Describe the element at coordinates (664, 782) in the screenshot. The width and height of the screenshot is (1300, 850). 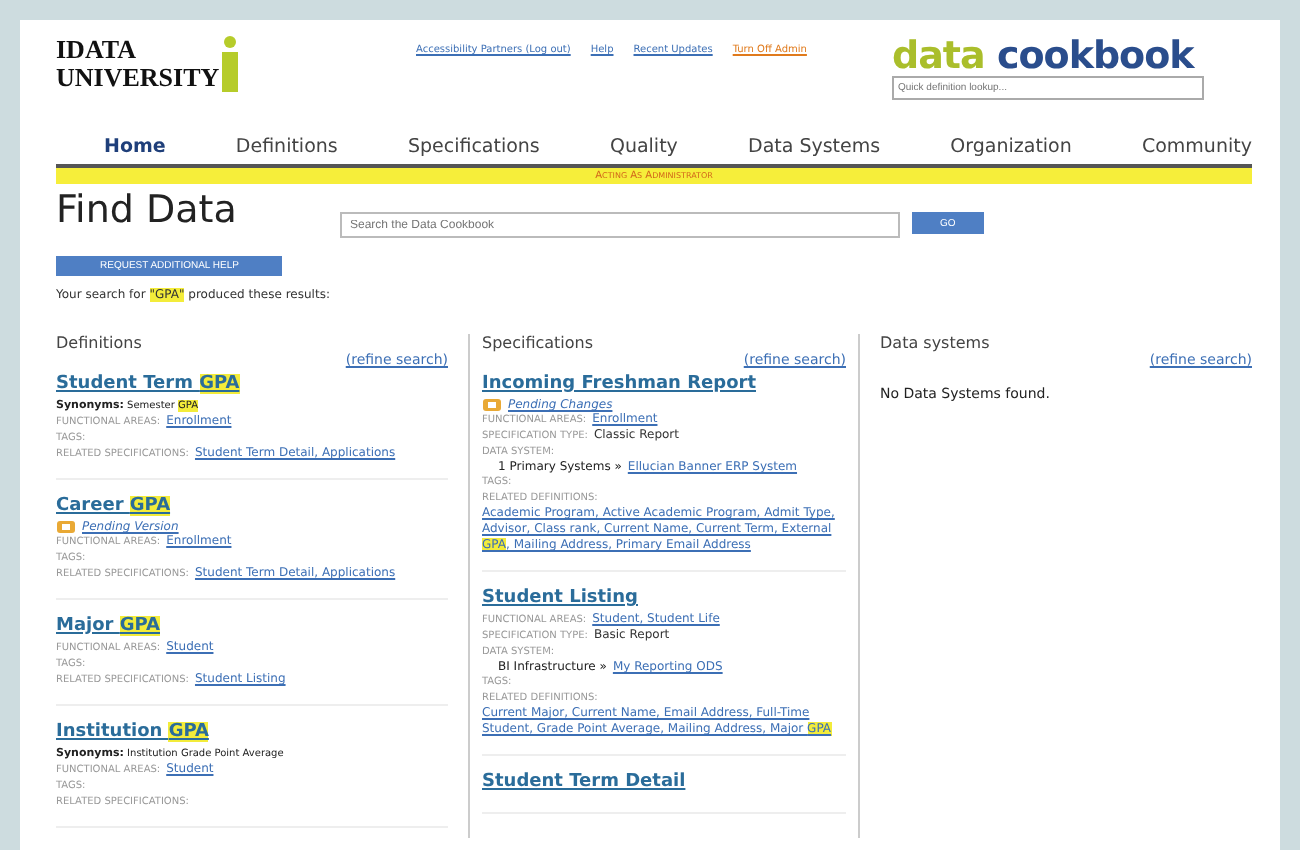
I see `result-title: Student Term Detail` at that location.